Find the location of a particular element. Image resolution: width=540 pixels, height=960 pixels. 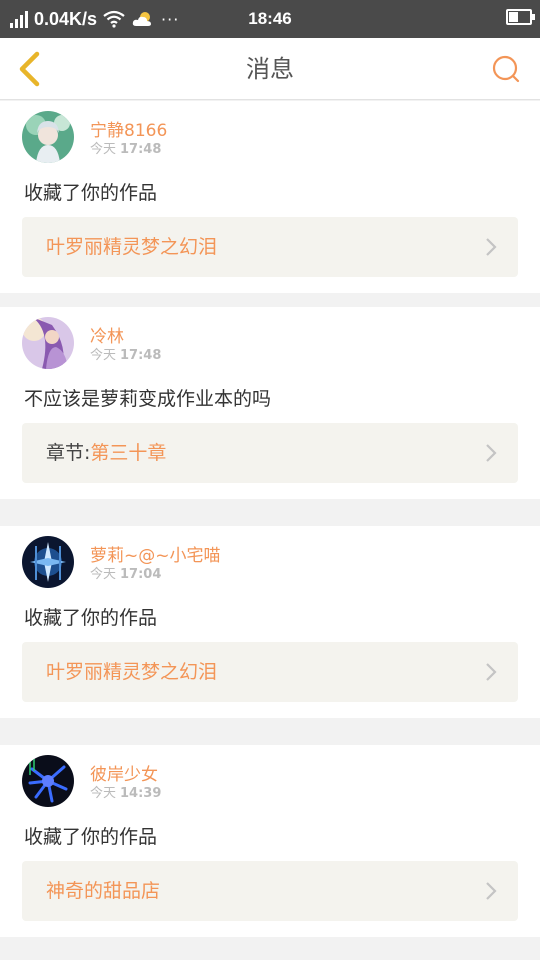

nav-bar: 消息 is located at coordinates (270, 69).